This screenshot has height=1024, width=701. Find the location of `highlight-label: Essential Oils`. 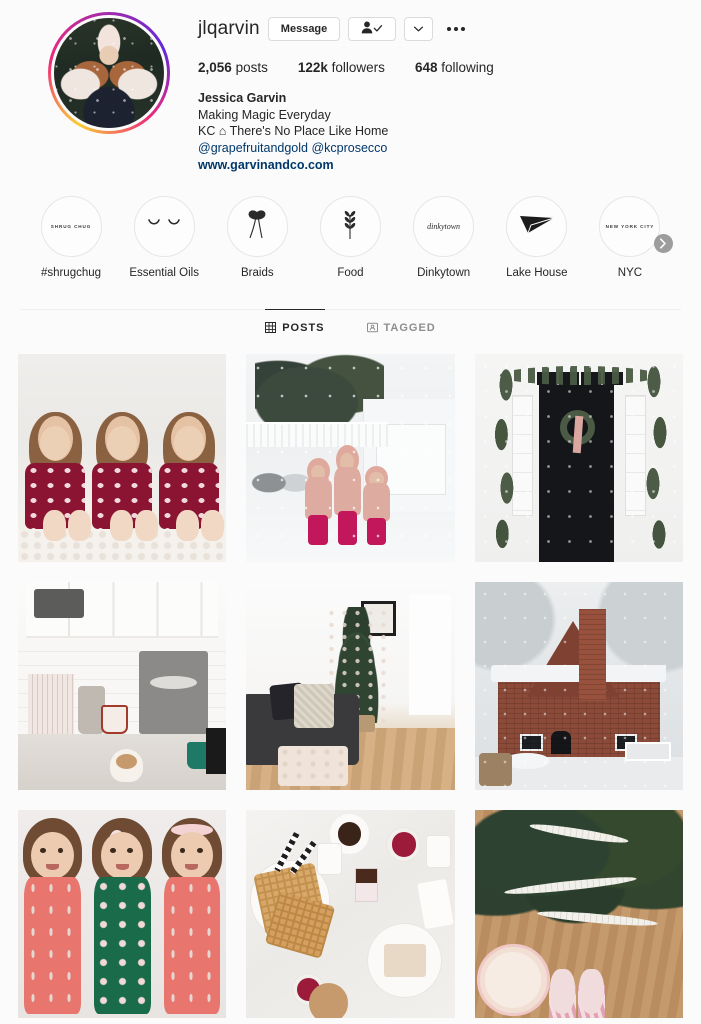

highlight-label: Essential Oils is located at coordinates (164, 272).